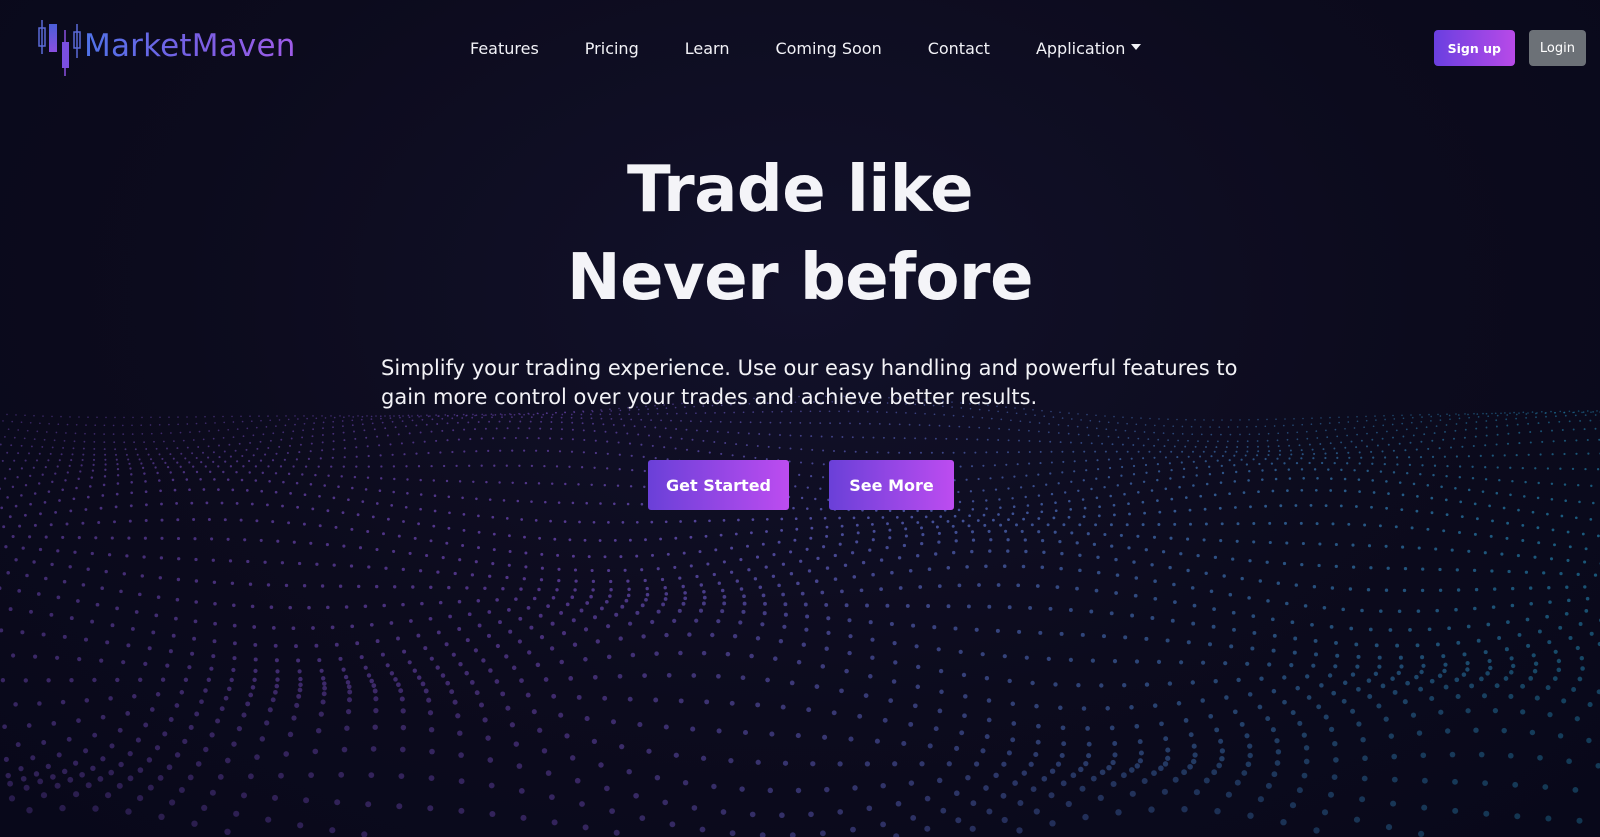 The image size is (1600, 837). Describe the element at coordinates (801, 485) in the screenshot. I see `hero-buttons: Get Started See More` at that location.